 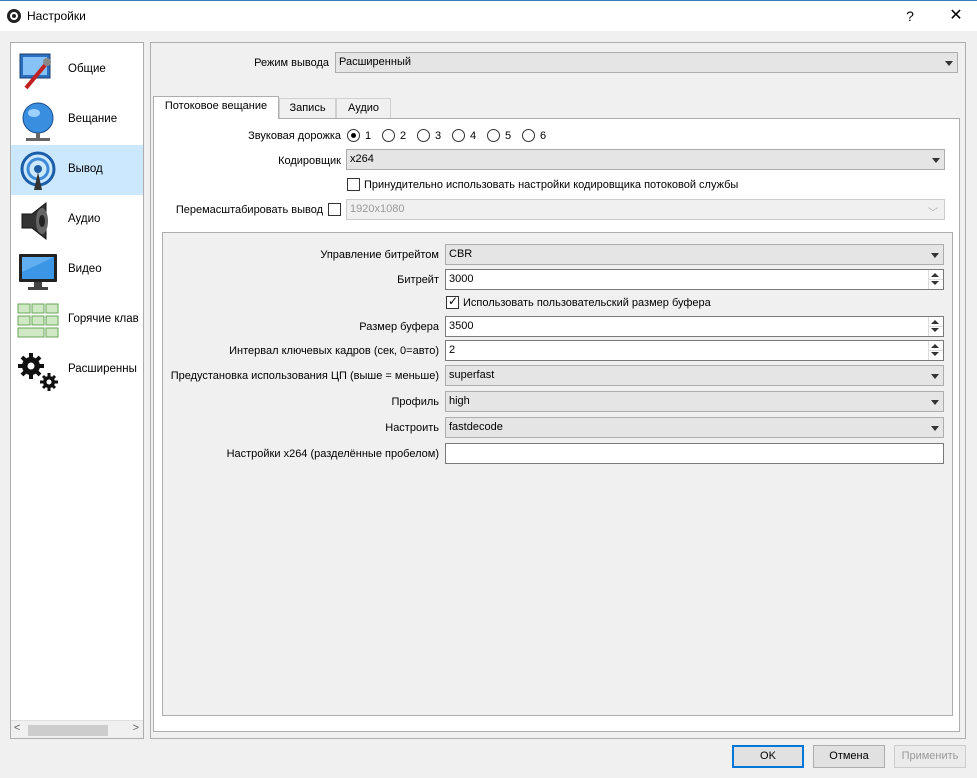 I want to click on audio-track-radio-label: 5, so click(x=508, y=136).